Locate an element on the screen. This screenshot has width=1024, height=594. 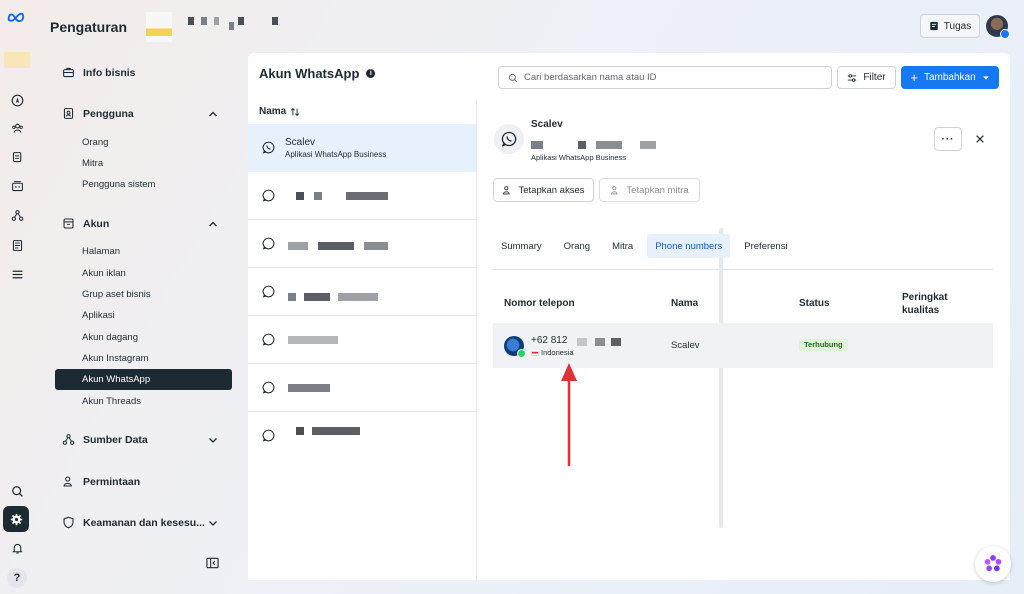
list-header-label: Nama is located at coordinates (273, 111).